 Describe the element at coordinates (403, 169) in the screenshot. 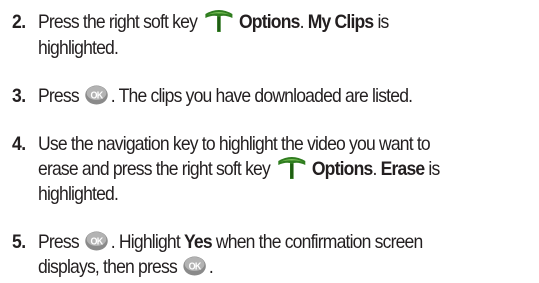

I see `erase-label: Erase` at that location.